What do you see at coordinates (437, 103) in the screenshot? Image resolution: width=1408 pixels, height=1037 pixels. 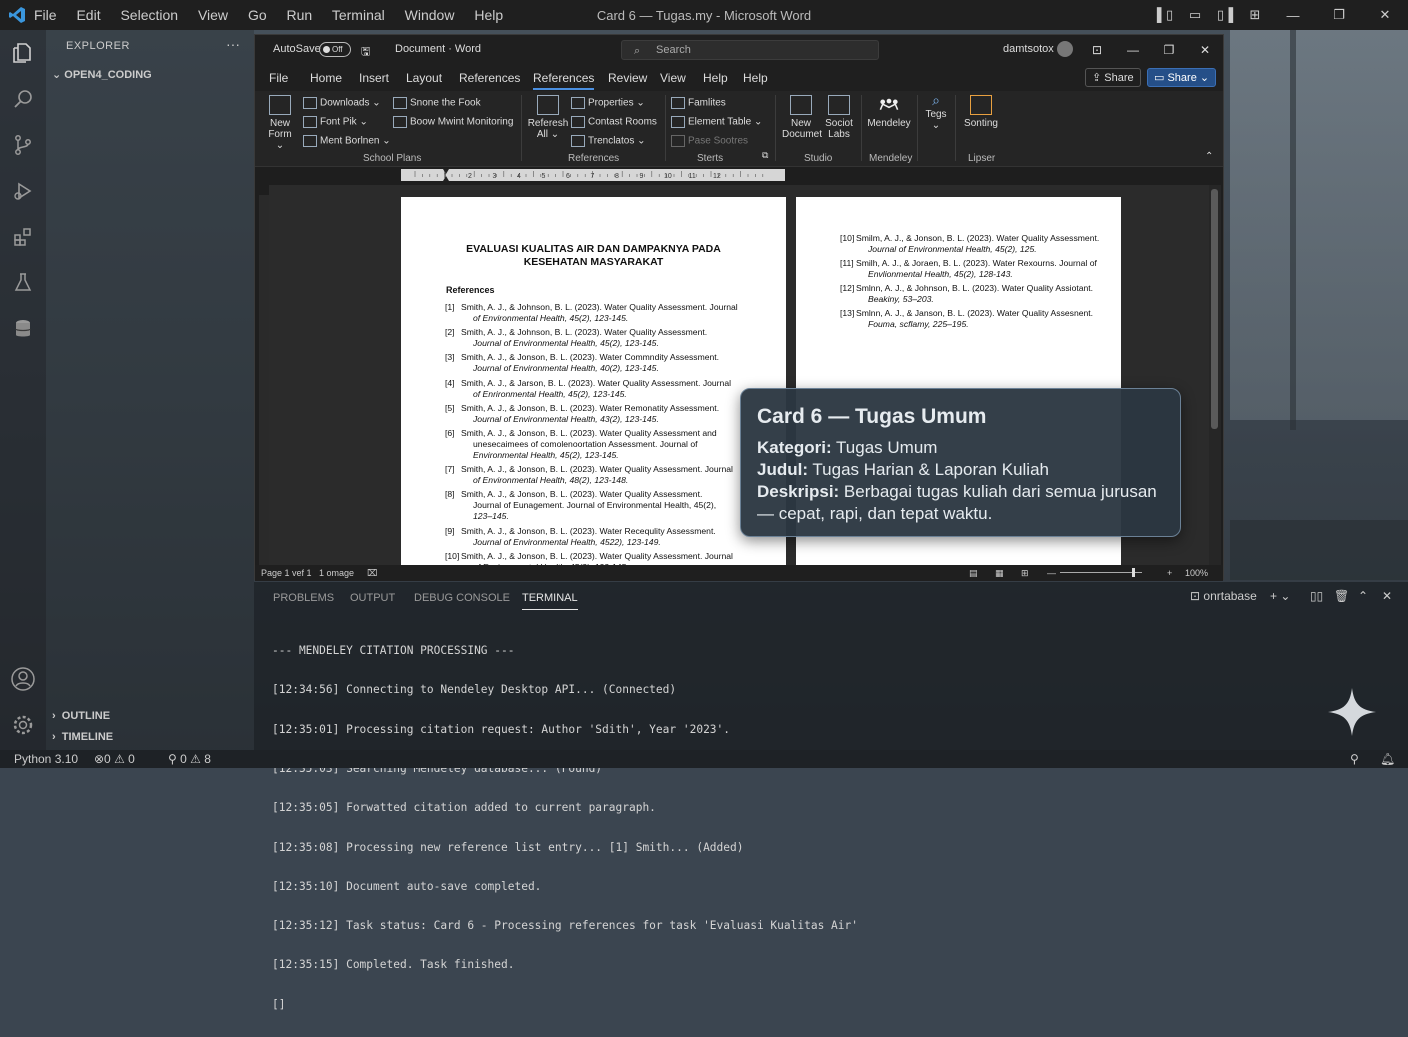 I see `snone-fook-button: Snone the Fook` at bounding box center [437, 103].